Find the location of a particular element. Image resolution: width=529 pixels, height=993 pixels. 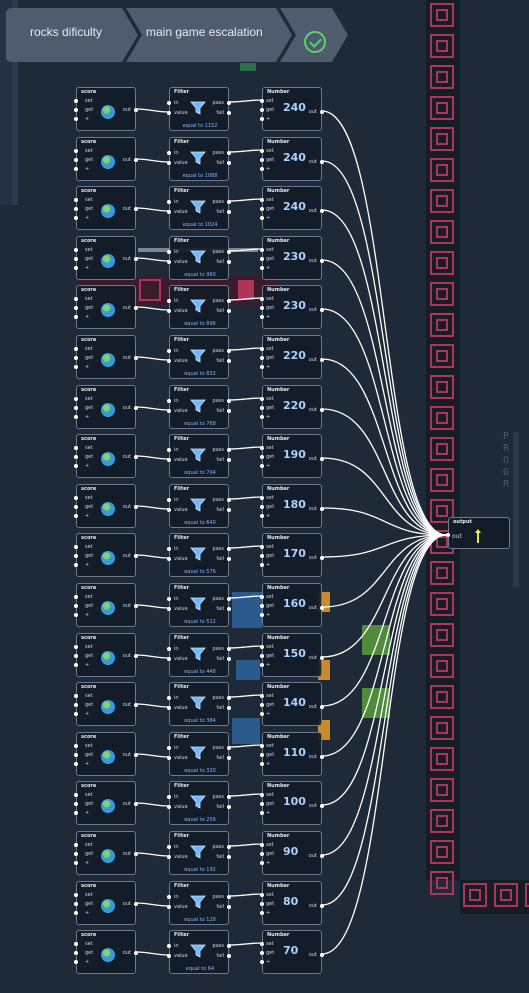

number-node: Number set get + out 100 is located at coordinates (292, 803).